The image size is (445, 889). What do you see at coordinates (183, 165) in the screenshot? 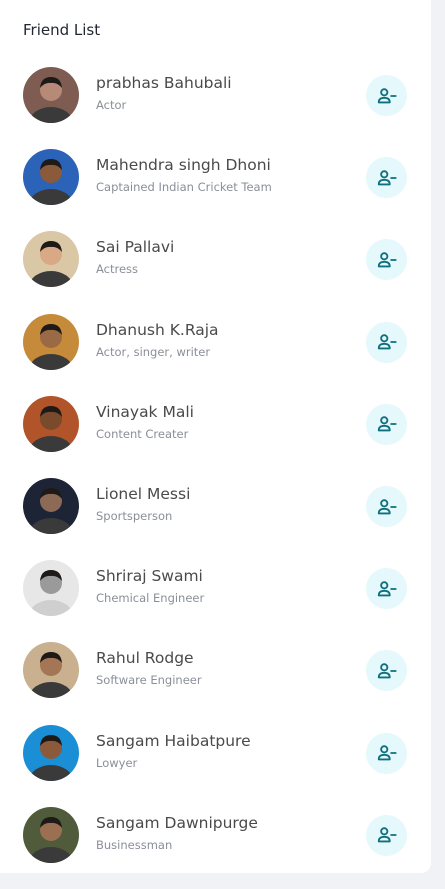
I see `friend-name: Mahendra singh Dhoni` at bounding box center [183, 165].